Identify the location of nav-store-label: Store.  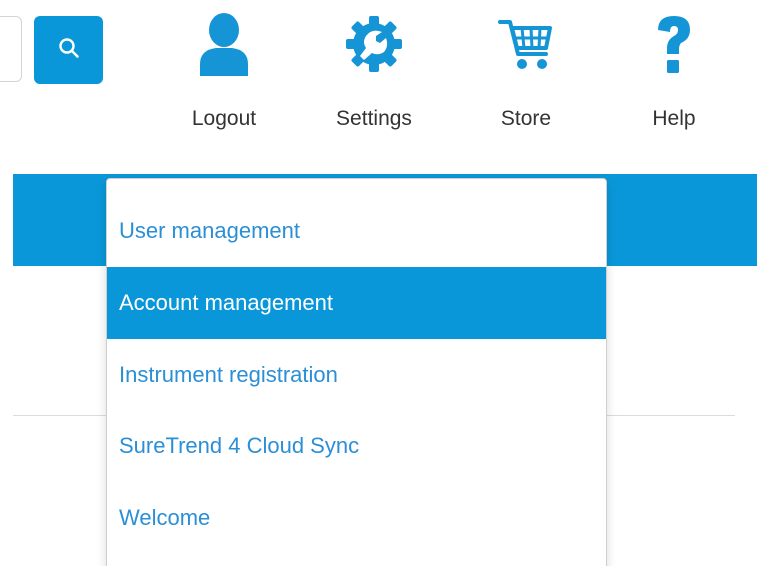
(526, 118).